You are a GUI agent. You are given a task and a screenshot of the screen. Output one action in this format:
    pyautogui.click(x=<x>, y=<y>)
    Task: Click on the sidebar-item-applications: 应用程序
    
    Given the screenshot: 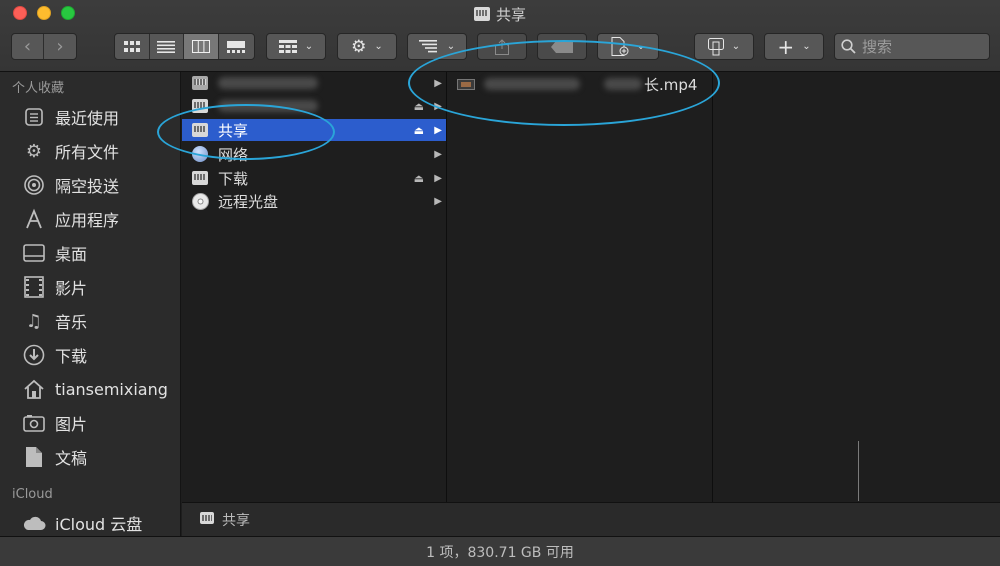 What is the action you would take?
    pyautogui.click(x=90, y=219)
    